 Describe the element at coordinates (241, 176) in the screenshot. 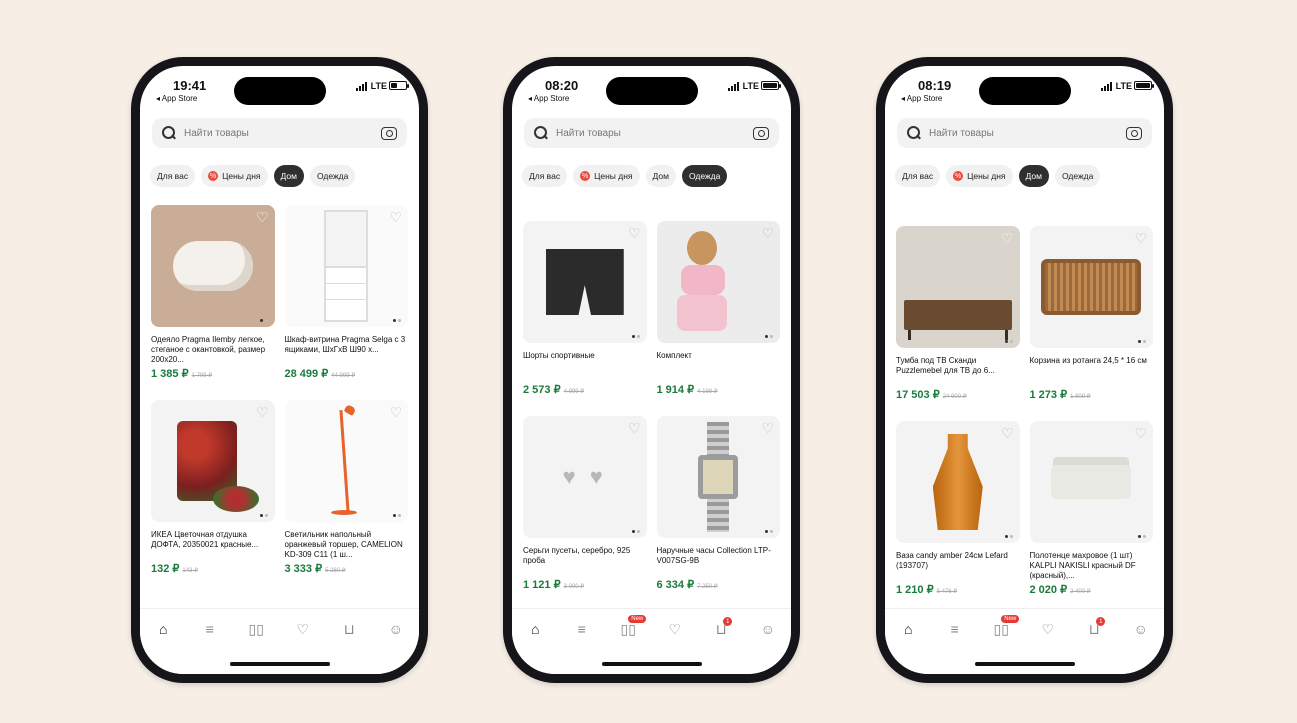

I see `chip-label: Цены дня` at that location.